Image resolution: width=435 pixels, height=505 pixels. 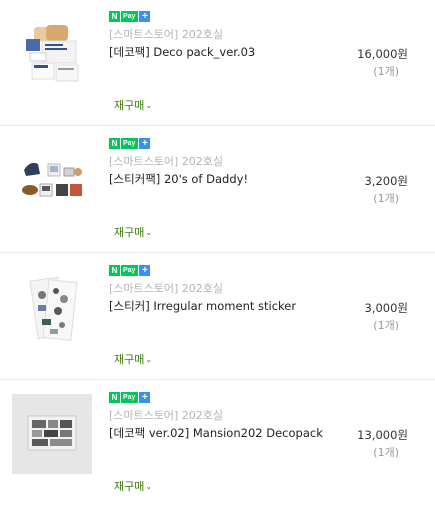 I want to click on price: 16,000원, so click(x=382, y=54).